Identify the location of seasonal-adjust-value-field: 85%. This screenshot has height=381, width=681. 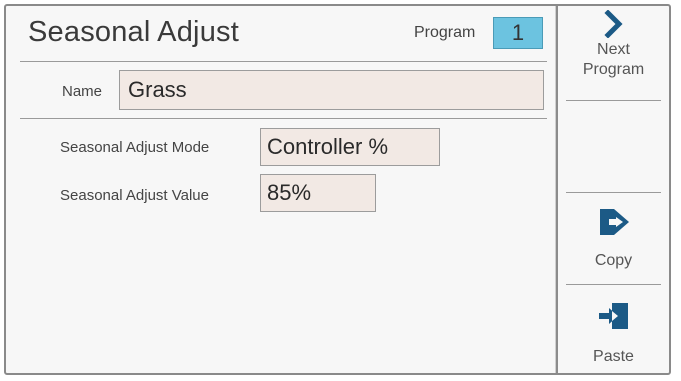
(318, 193).